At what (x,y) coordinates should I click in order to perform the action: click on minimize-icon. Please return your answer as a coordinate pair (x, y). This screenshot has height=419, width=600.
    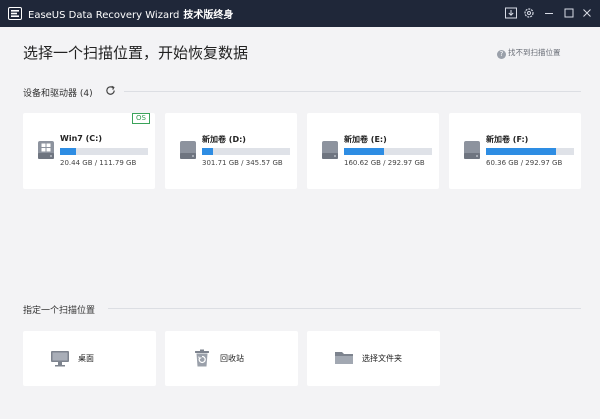
    Looking at the image, I should click on (549, 13).